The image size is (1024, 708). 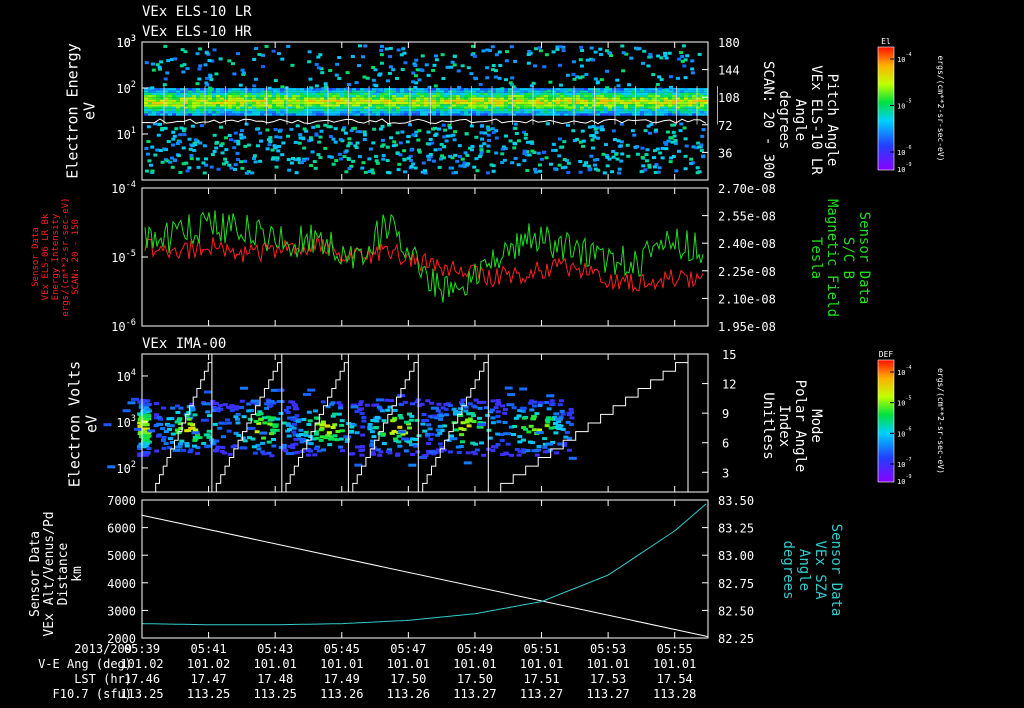 What do you see at coordinates (121, 584) in the screenshot?
I see `p4-ytick-label: 4000` at bounding box center [121, 584].